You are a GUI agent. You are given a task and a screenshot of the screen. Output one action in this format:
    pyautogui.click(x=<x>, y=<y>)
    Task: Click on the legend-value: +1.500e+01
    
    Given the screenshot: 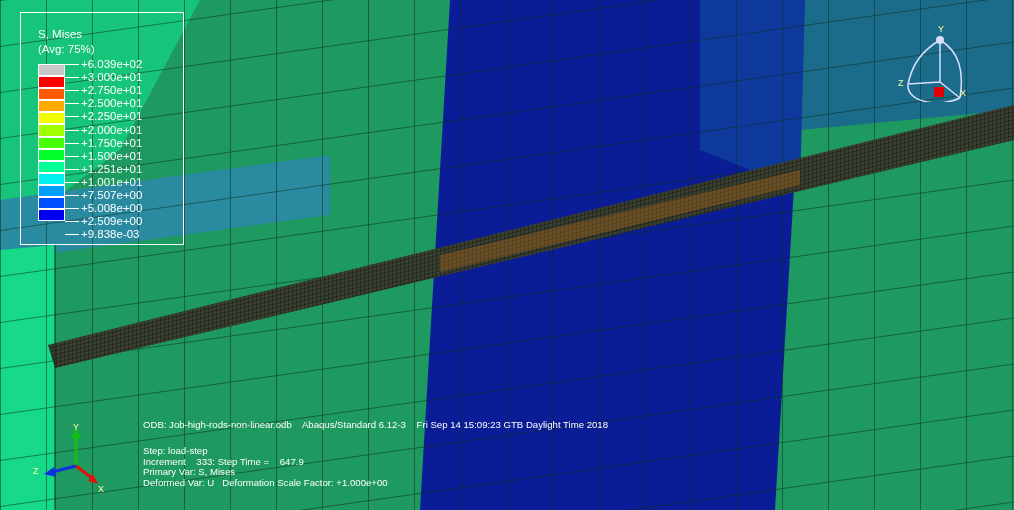 What is the action you would take?
    pyautogui.click(x=112, y=156)
    